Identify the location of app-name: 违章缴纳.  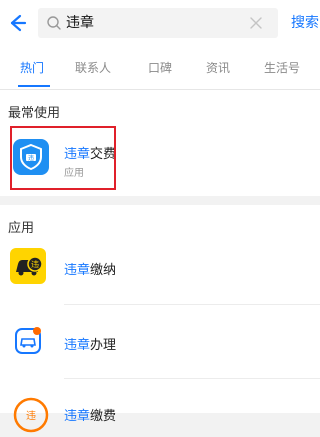
(90, 268).